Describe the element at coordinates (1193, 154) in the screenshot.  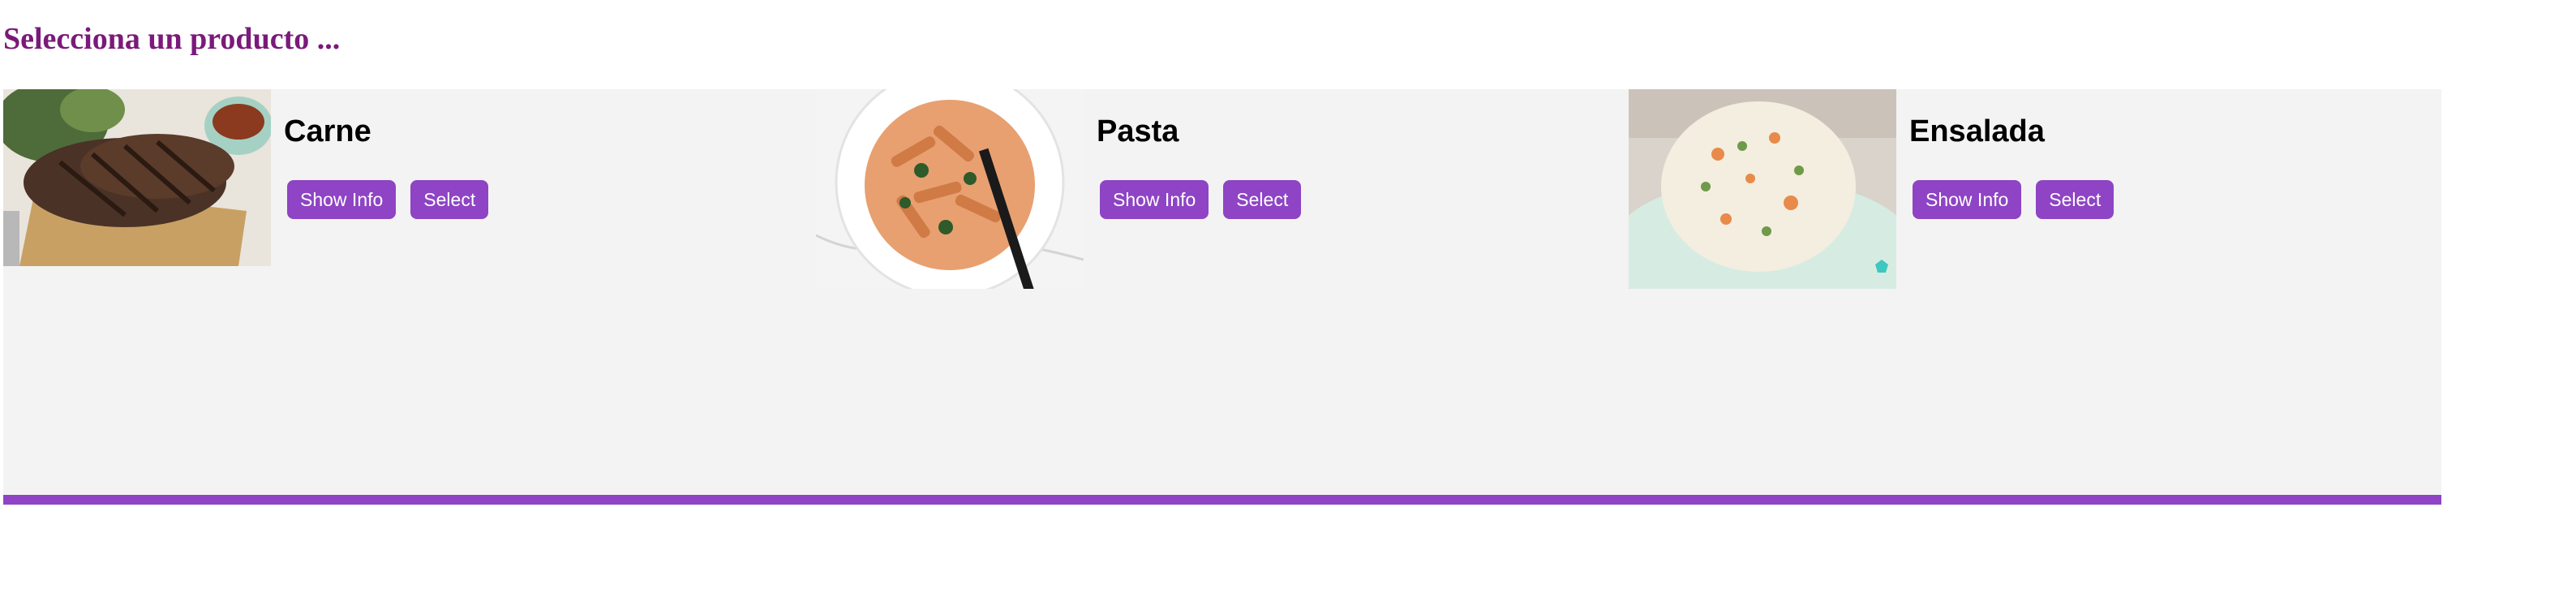
I see `product-info-pasta: Pasta Show Info Select` at that location.